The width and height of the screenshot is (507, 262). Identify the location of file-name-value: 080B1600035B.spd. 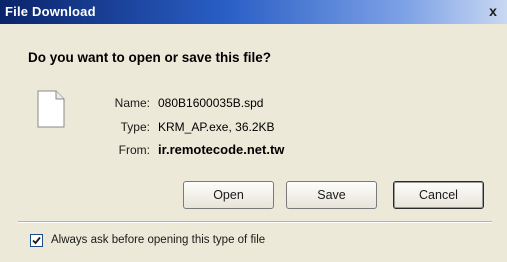
(211, 103).